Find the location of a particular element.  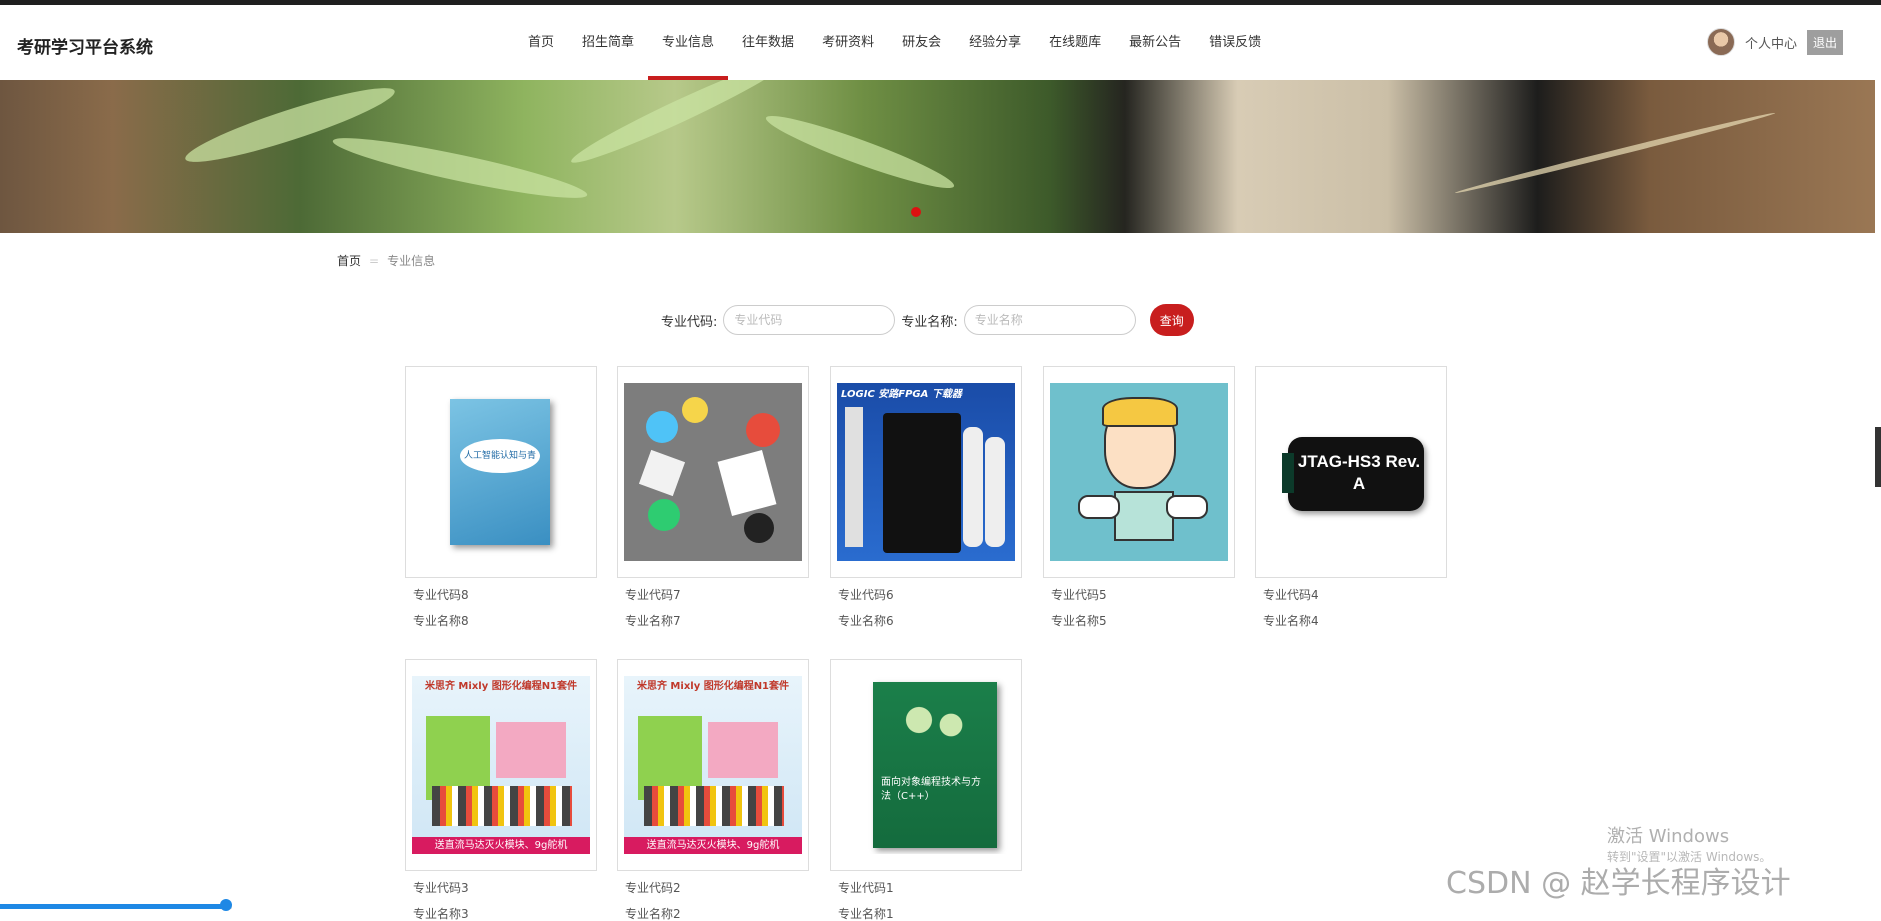

jtag-image: JTAG-HS3 Rev. A is located at coordinates (1351, 472).